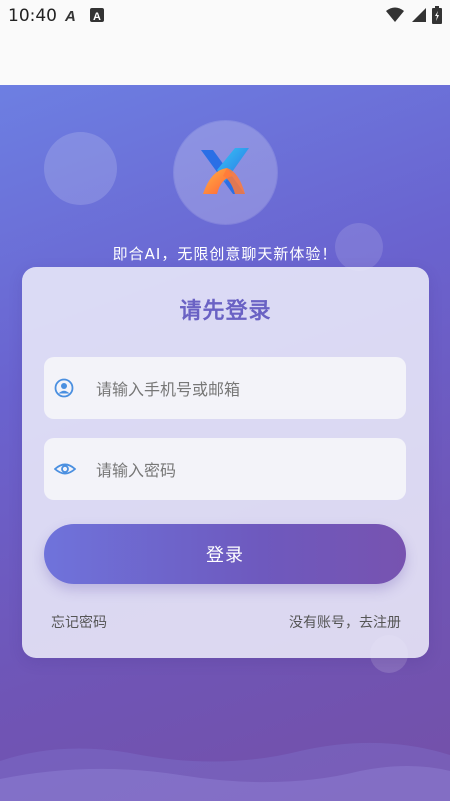 The height and width of the screenshot is (801, 450). I want to click on eye-icon, so click(65, 469).